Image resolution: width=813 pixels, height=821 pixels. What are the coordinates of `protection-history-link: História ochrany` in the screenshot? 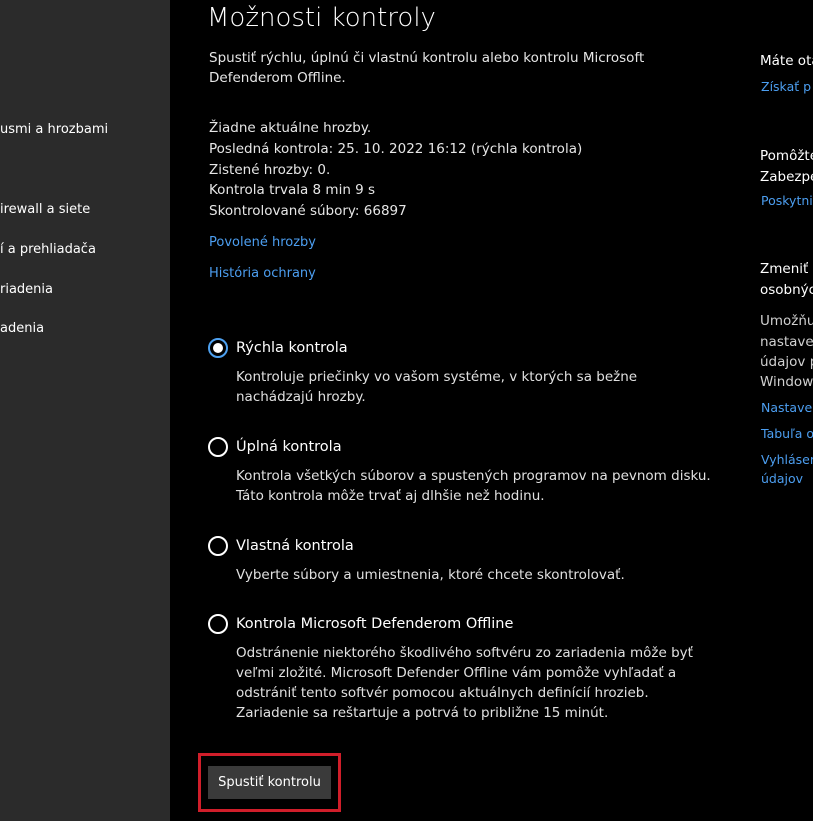 It's located at (262, 273).